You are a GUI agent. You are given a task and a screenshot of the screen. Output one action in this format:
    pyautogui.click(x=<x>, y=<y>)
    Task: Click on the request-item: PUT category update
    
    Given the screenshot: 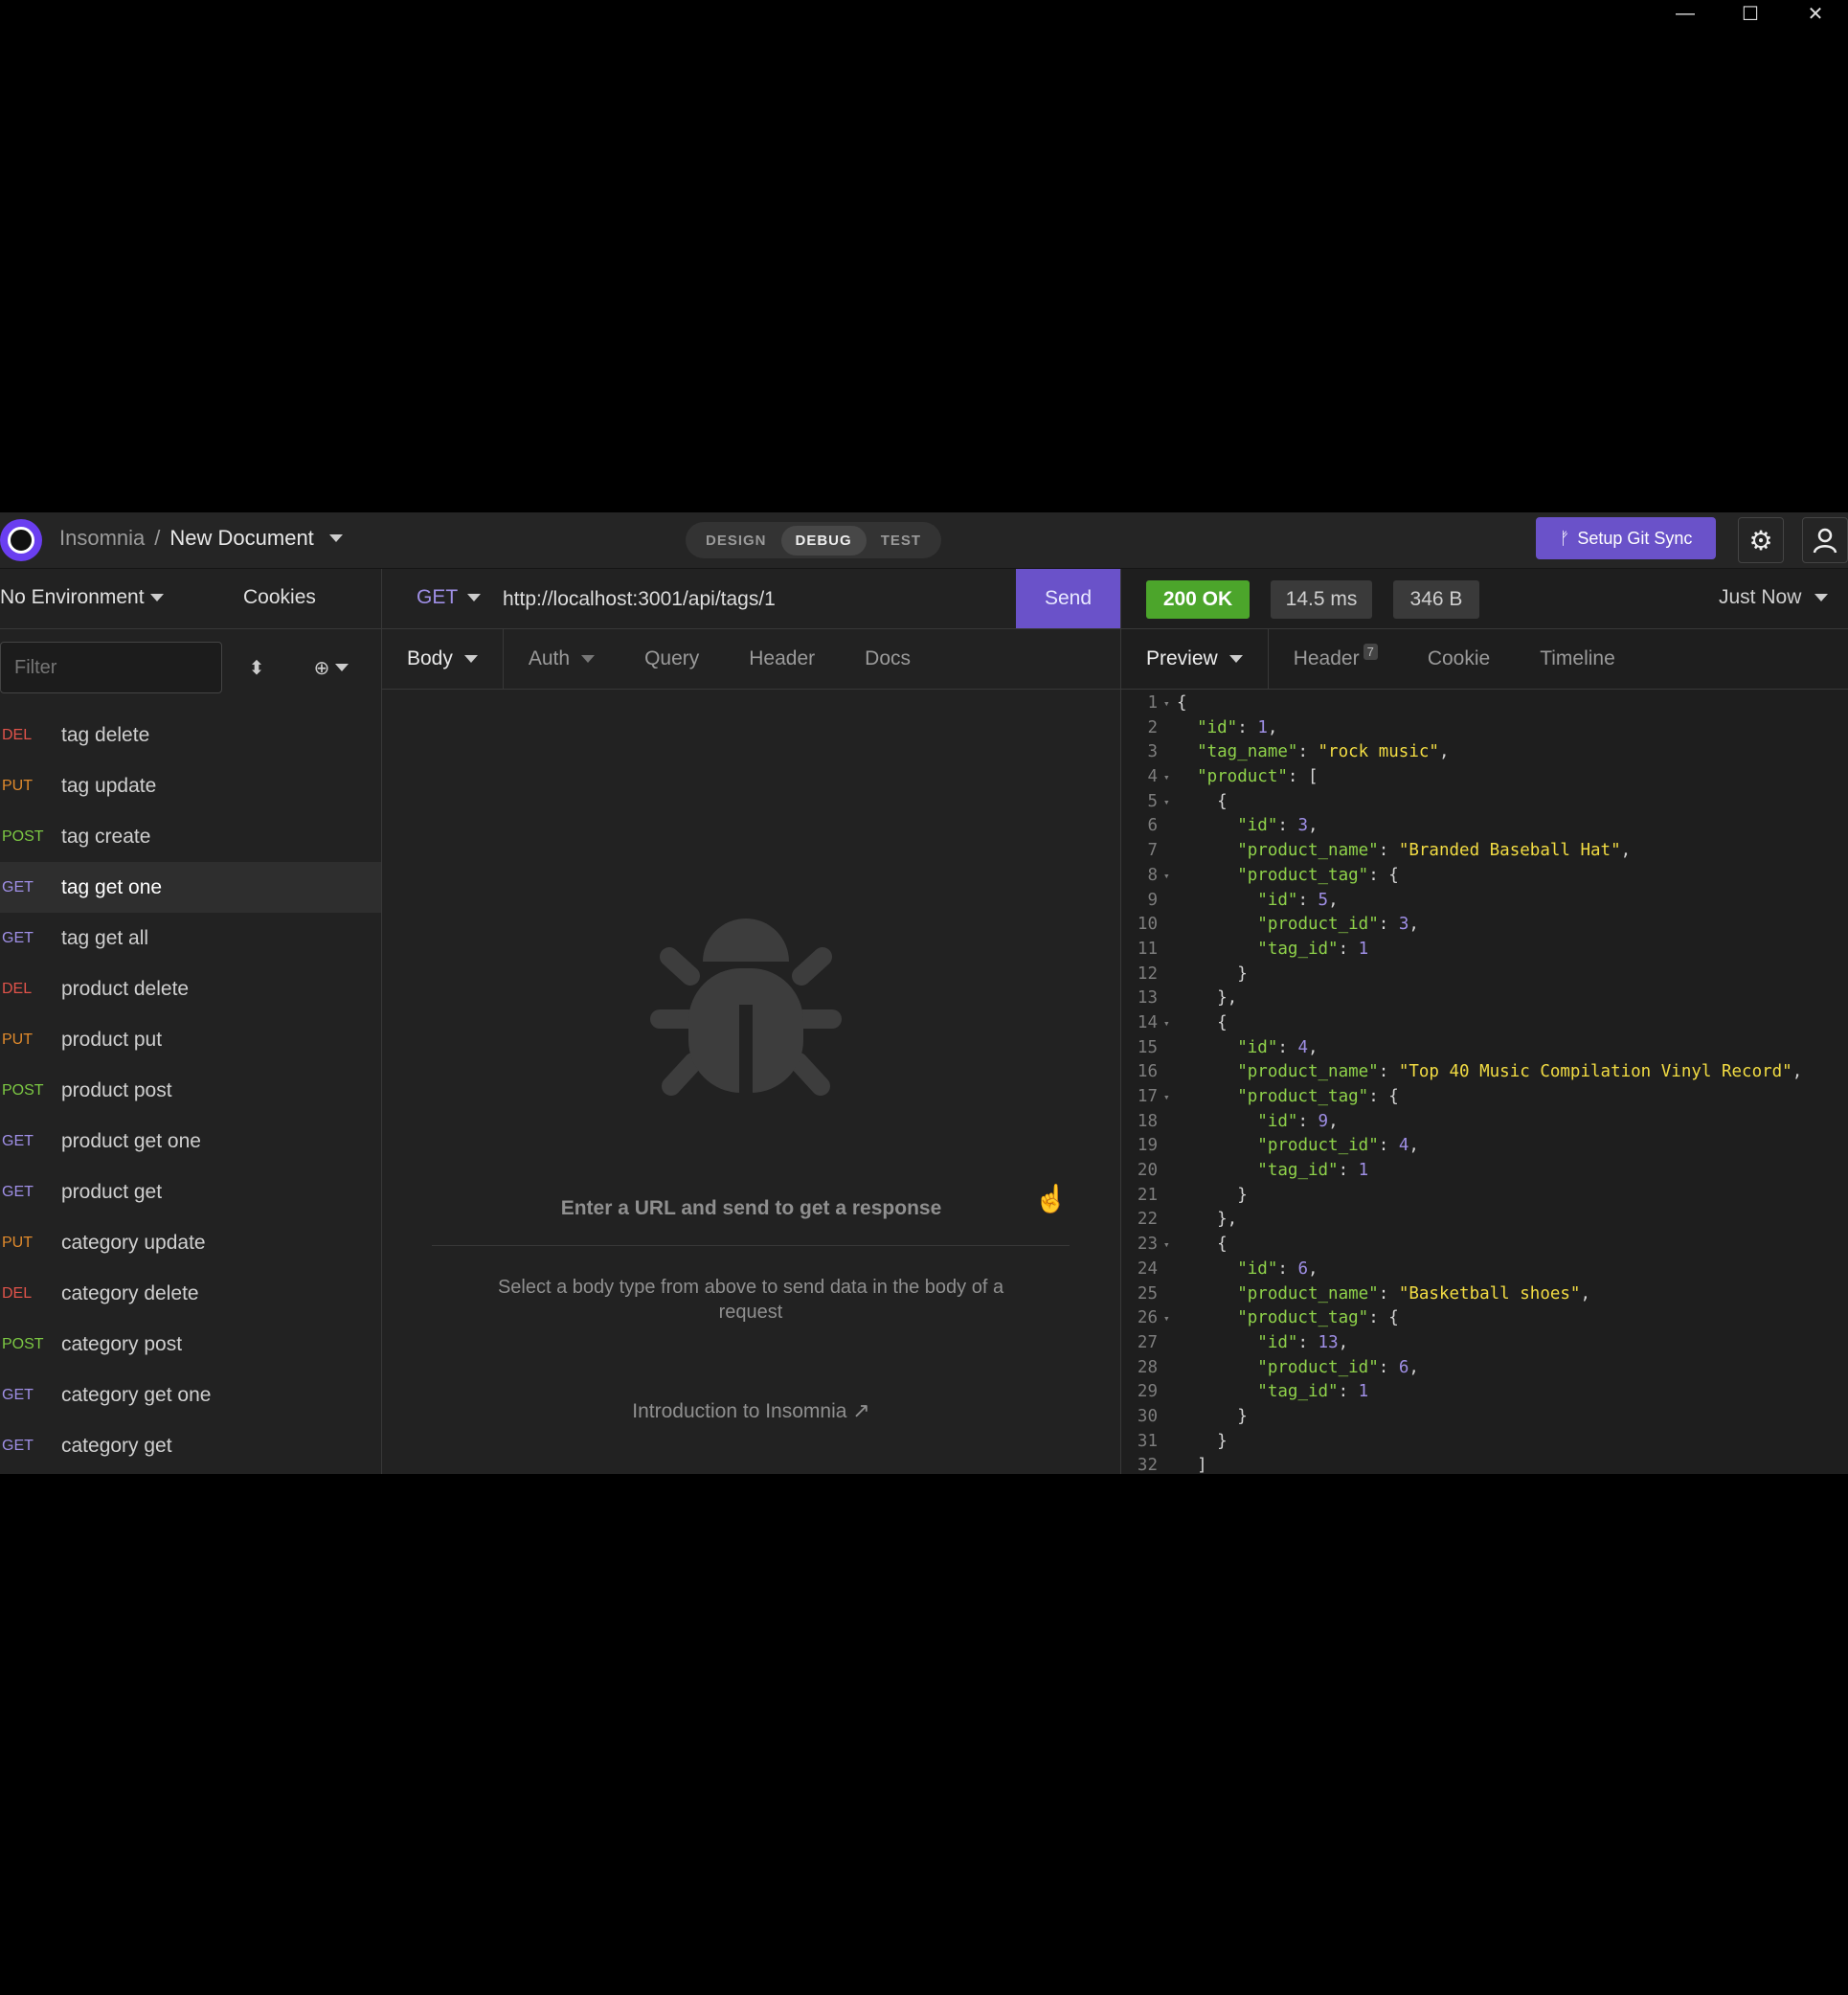 What is the action you would take?
    pyautogui.click(x=191, y=1242)
    